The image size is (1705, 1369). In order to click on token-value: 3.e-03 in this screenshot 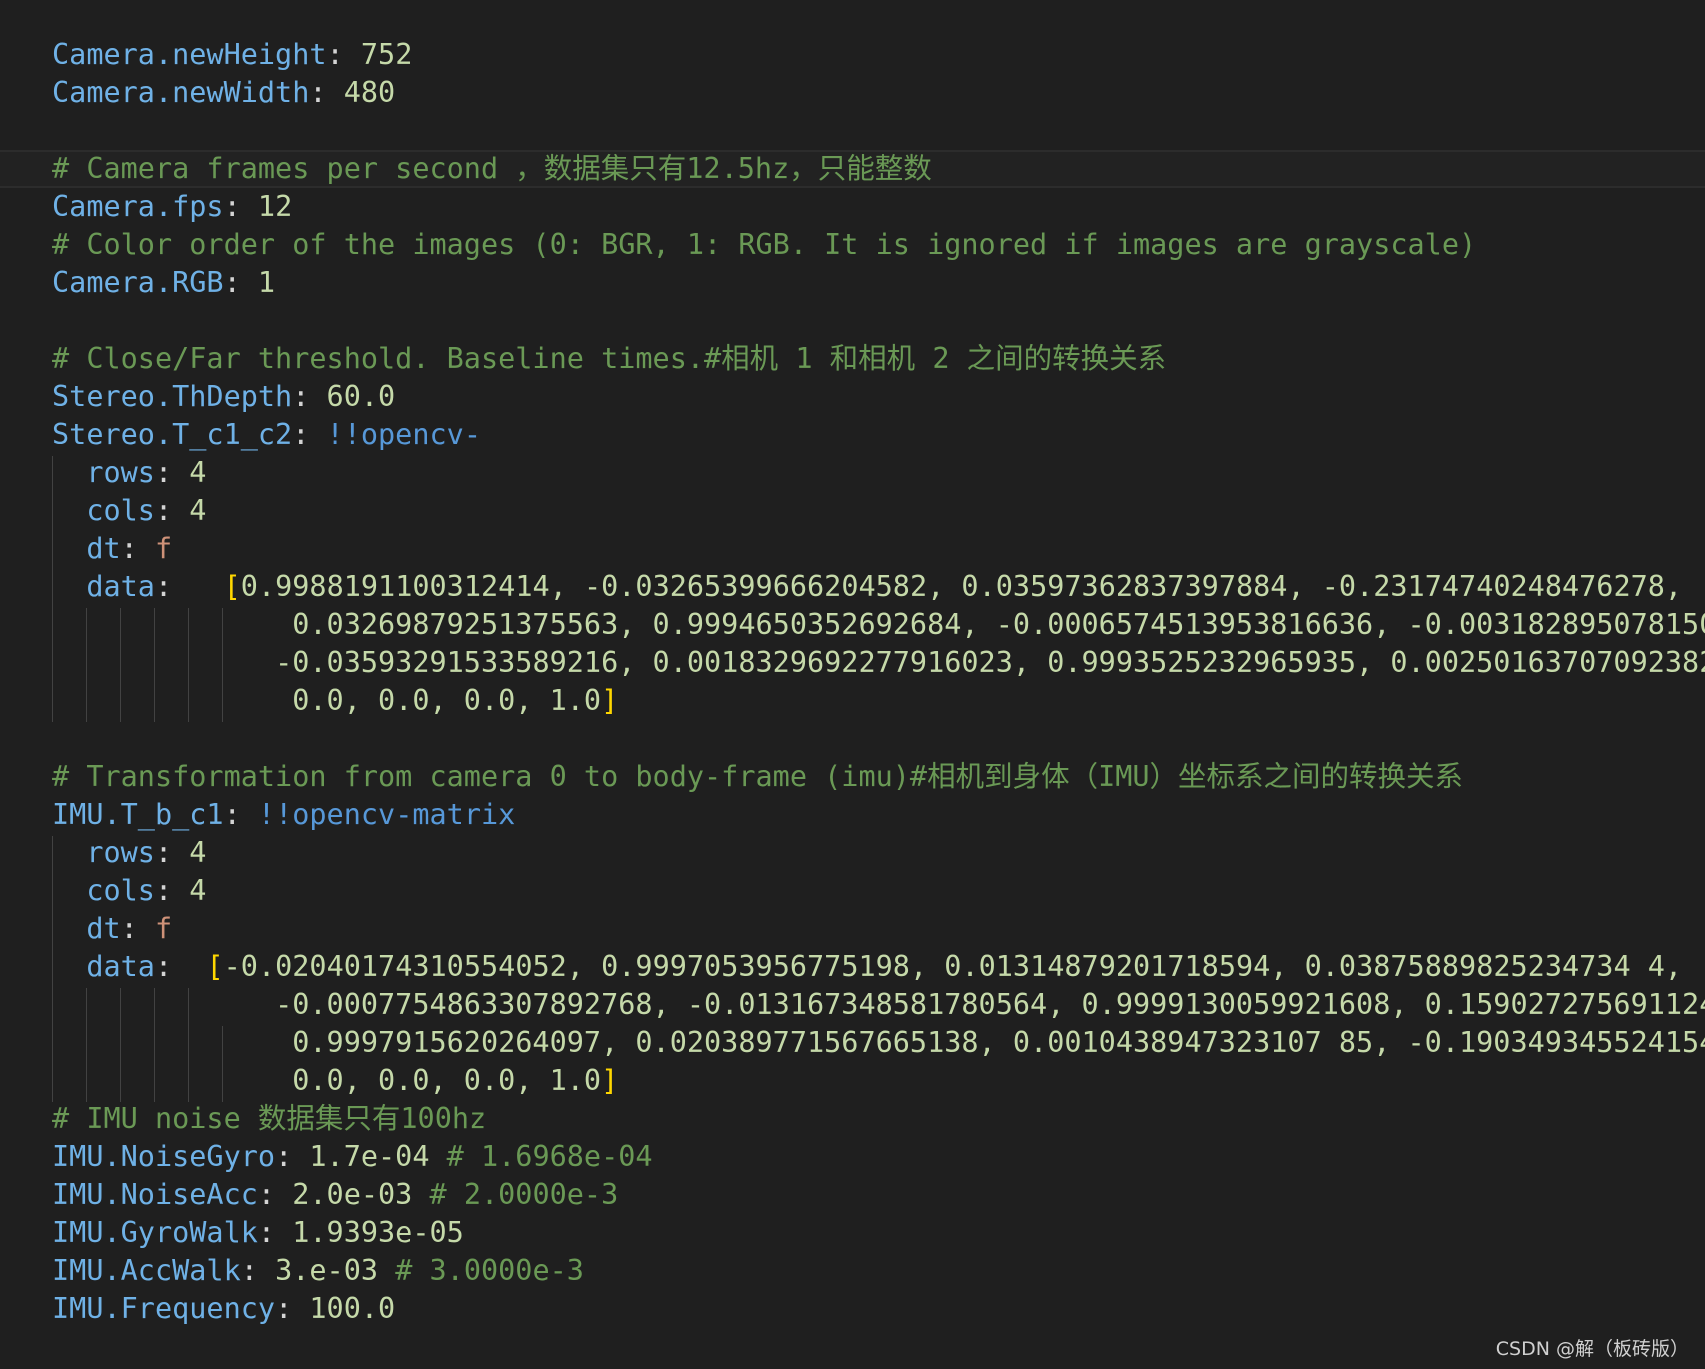, I will do `click(327, 1270)`.